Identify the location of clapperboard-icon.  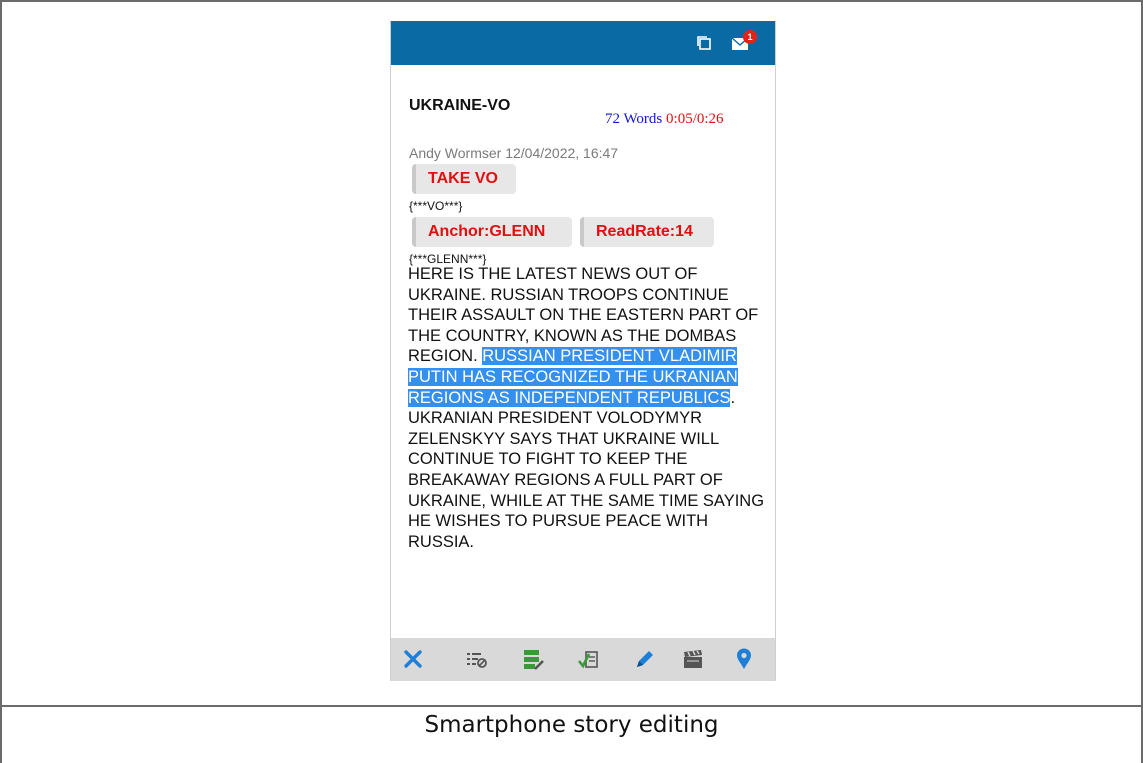
(693, 659).